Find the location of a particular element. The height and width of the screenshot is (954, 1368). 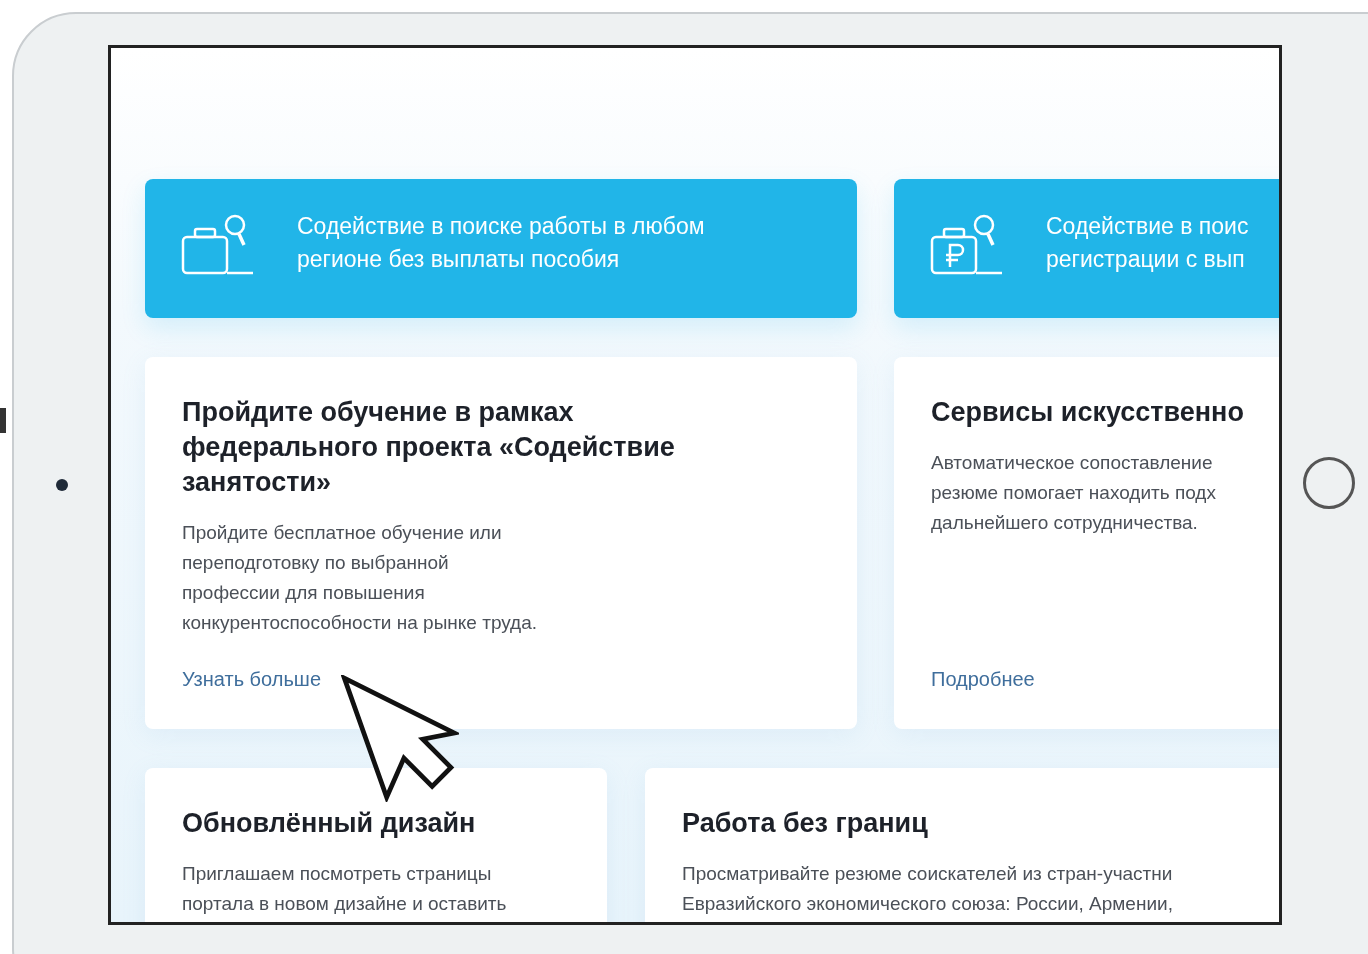

card-description: Приглашаем посмотреть страницы портала в новом дизайне и оставить is located at coordinates (344, 889).